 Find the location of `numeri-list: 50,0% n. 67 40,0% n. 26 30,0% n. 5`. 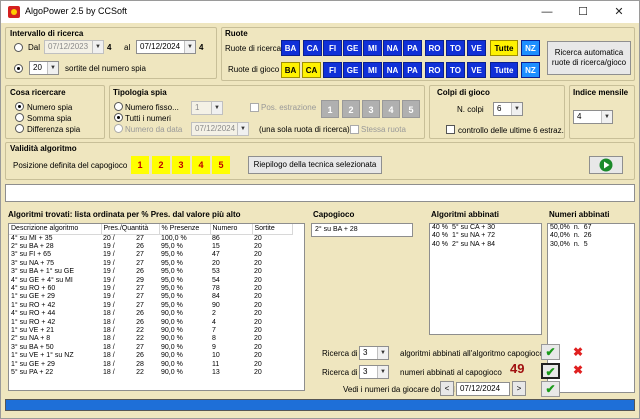

numeri-list: 50,0% n. 67 40,0% n. 26 30,0% n. 5 is located at coordinates (591, 308).